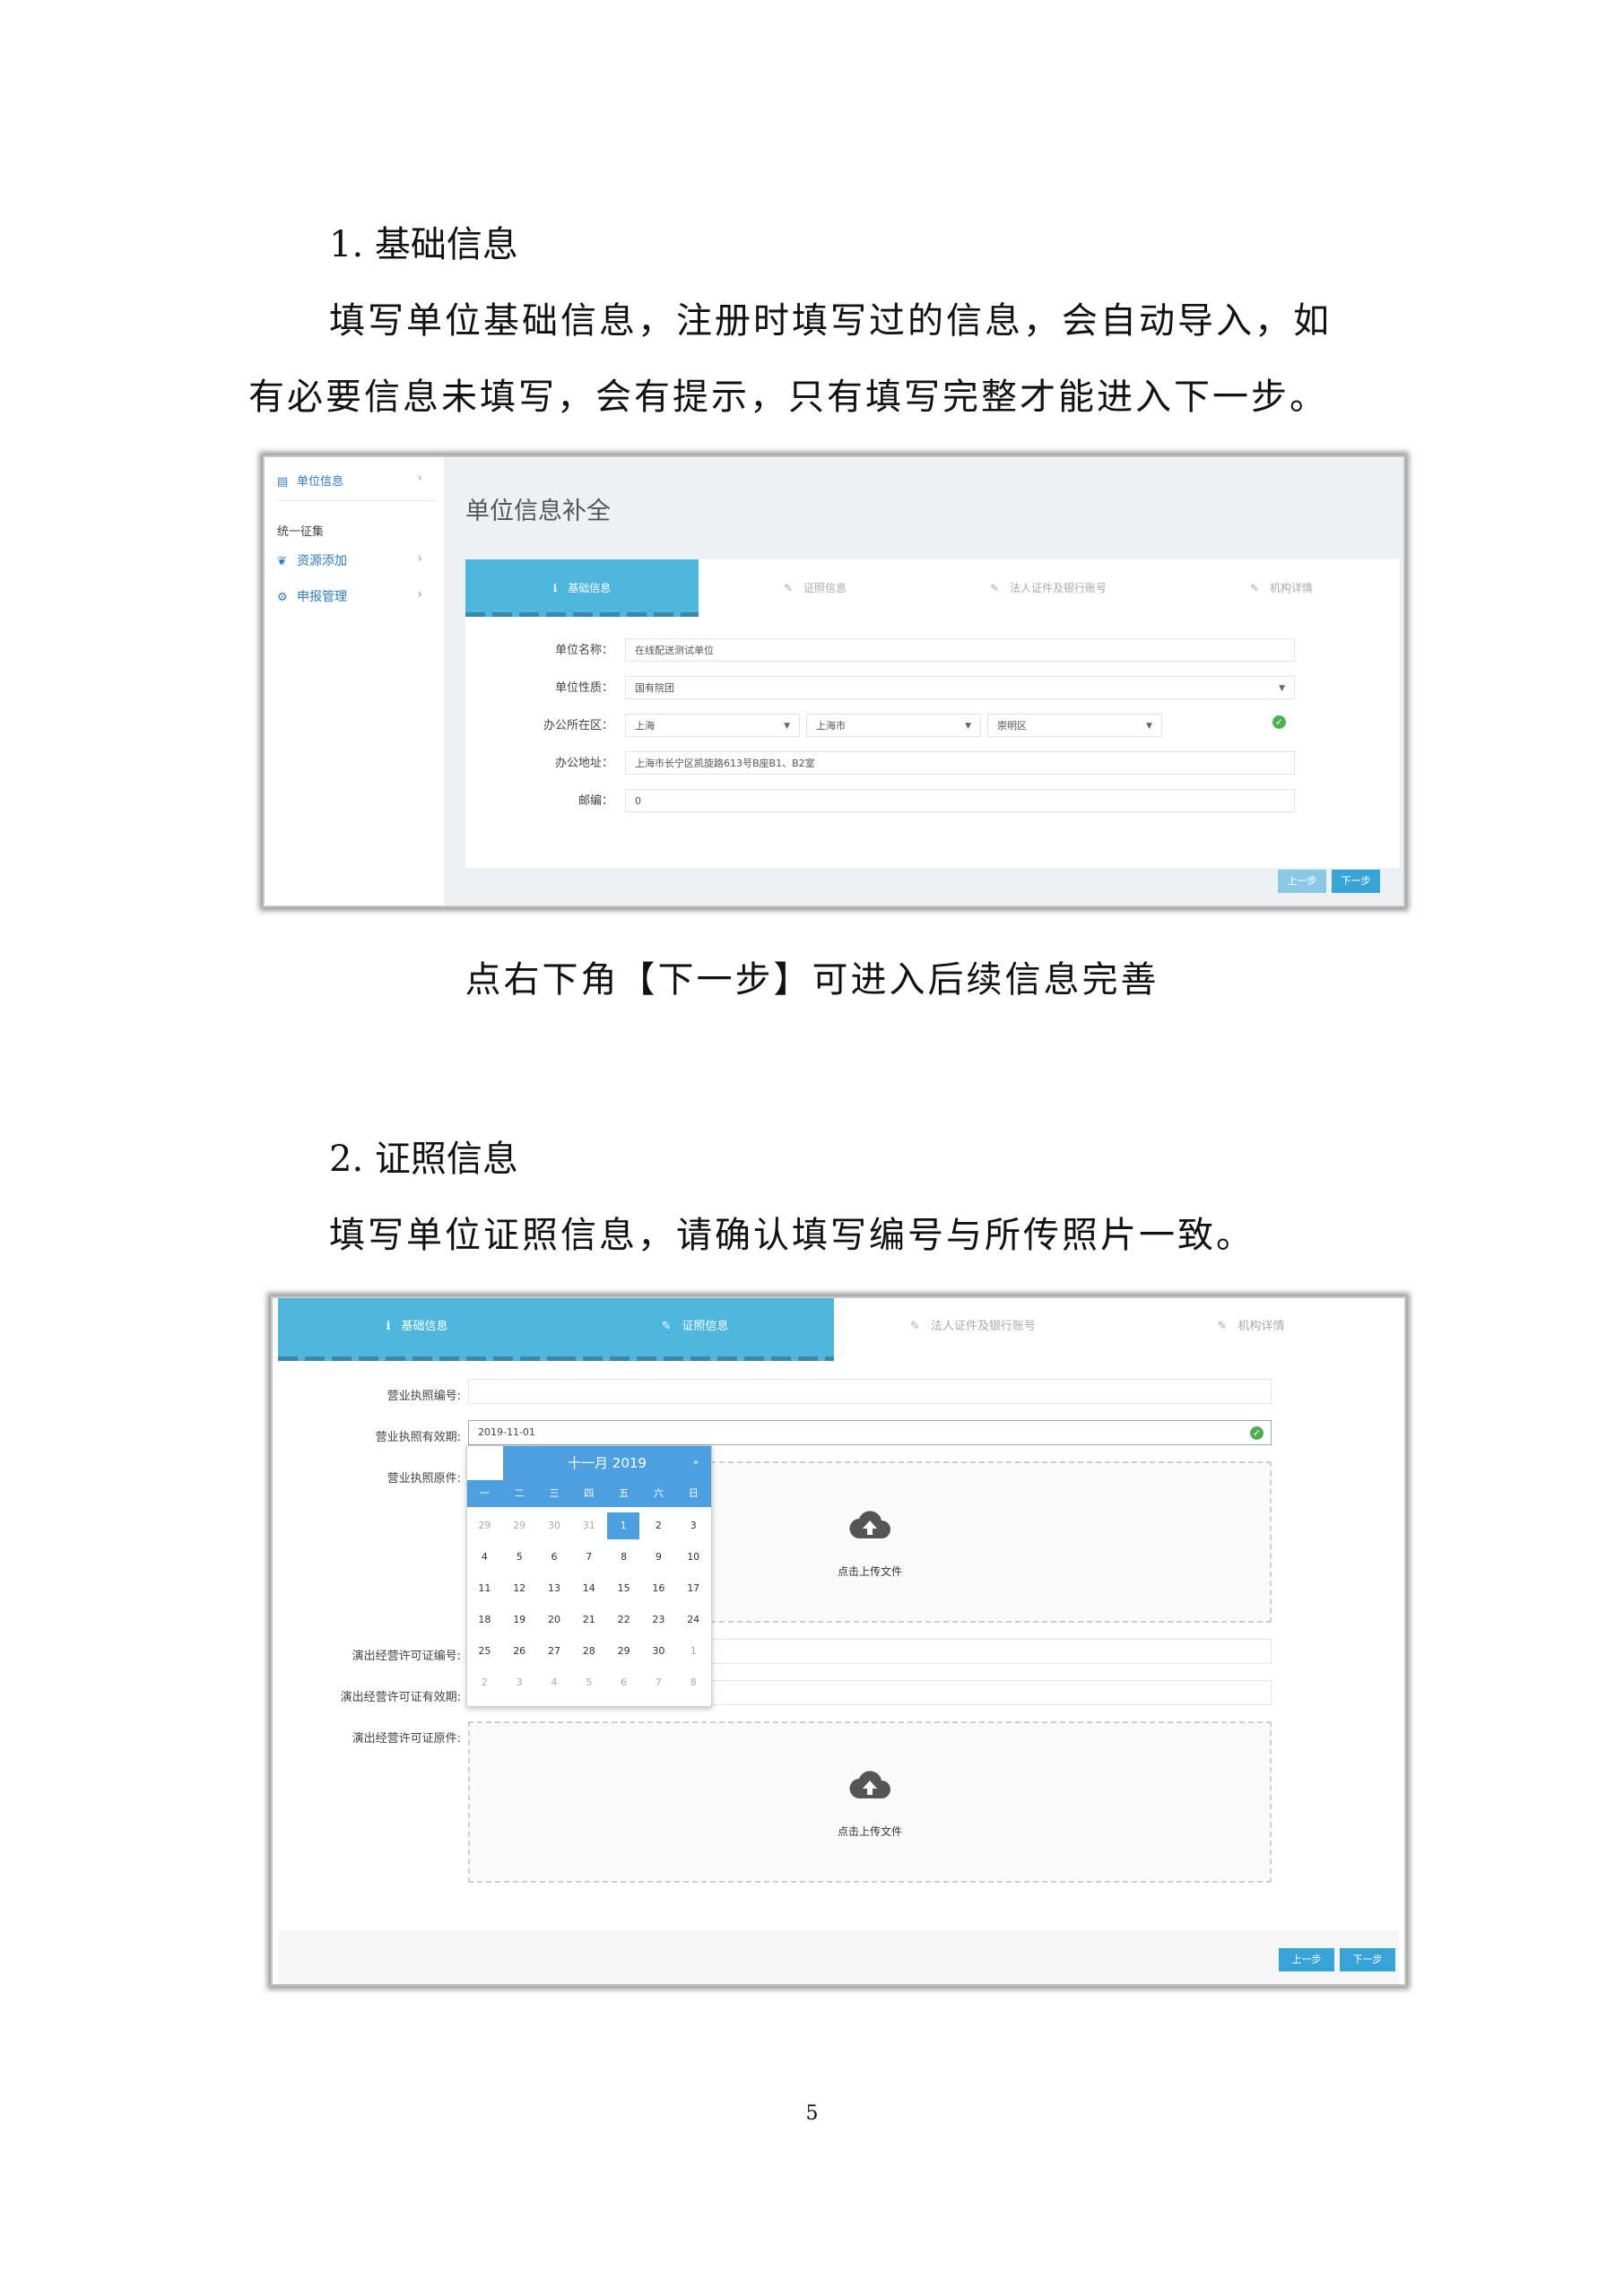 This screenshot has width=1624, height=2296. What do you see at coordinates (301, 532) in the screenshot?
I see `sidebar-group-title: 统一征集` at bounding box center [301, 532].